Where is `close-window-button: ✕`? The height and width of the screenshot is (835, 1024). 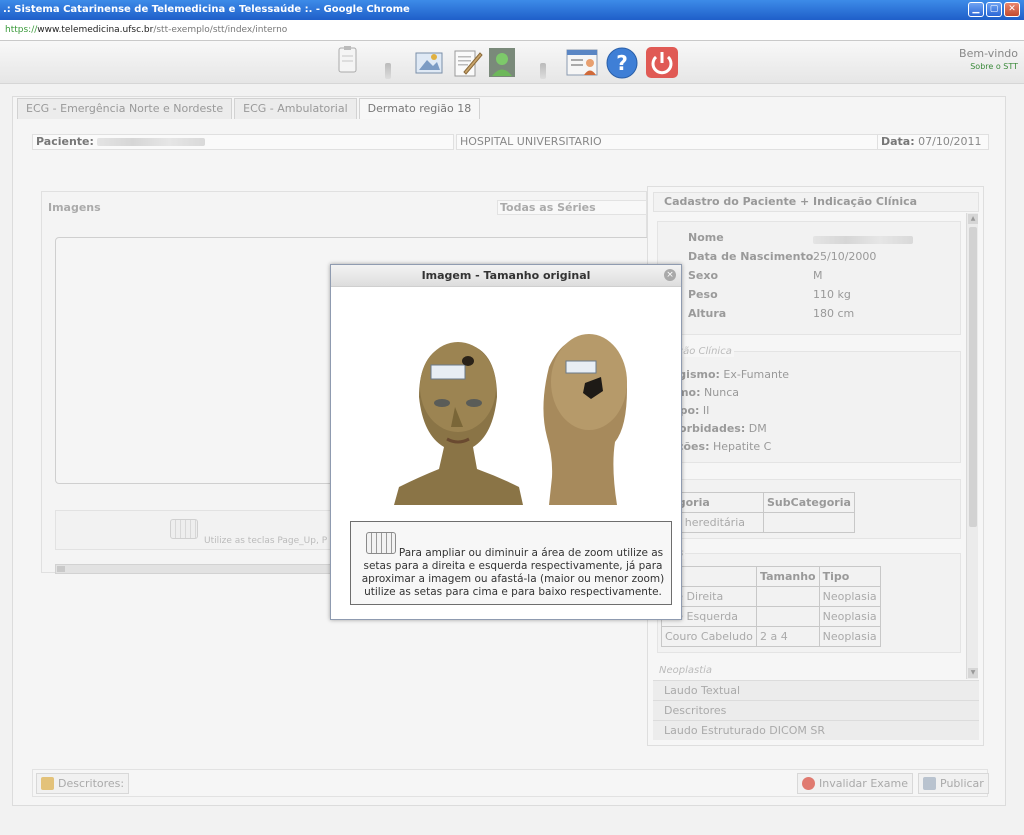 close-window-button: ✕ is located at coordinates (1012, 9).